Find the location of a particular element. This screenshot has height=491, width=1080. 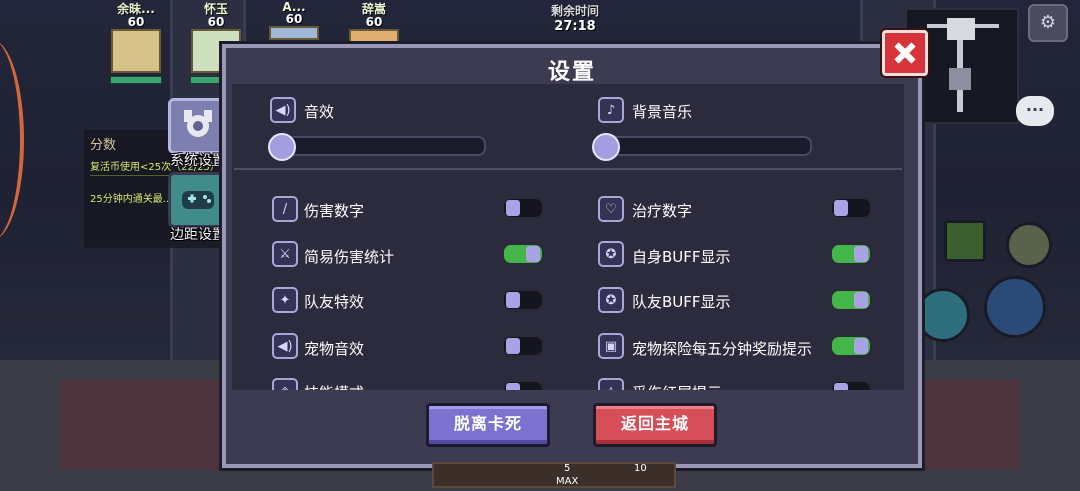

teammate-card: A... 60 is located at coordinates (294, 20).